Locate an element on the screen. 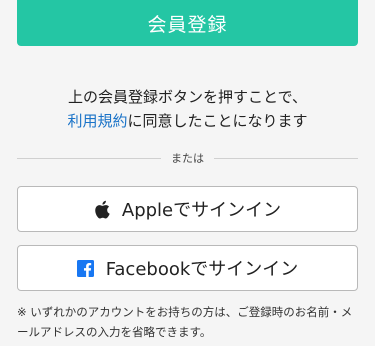  consent-text-line1: 上の会員登録ボタンを押すことで、 is located at coordinates (187, 97).